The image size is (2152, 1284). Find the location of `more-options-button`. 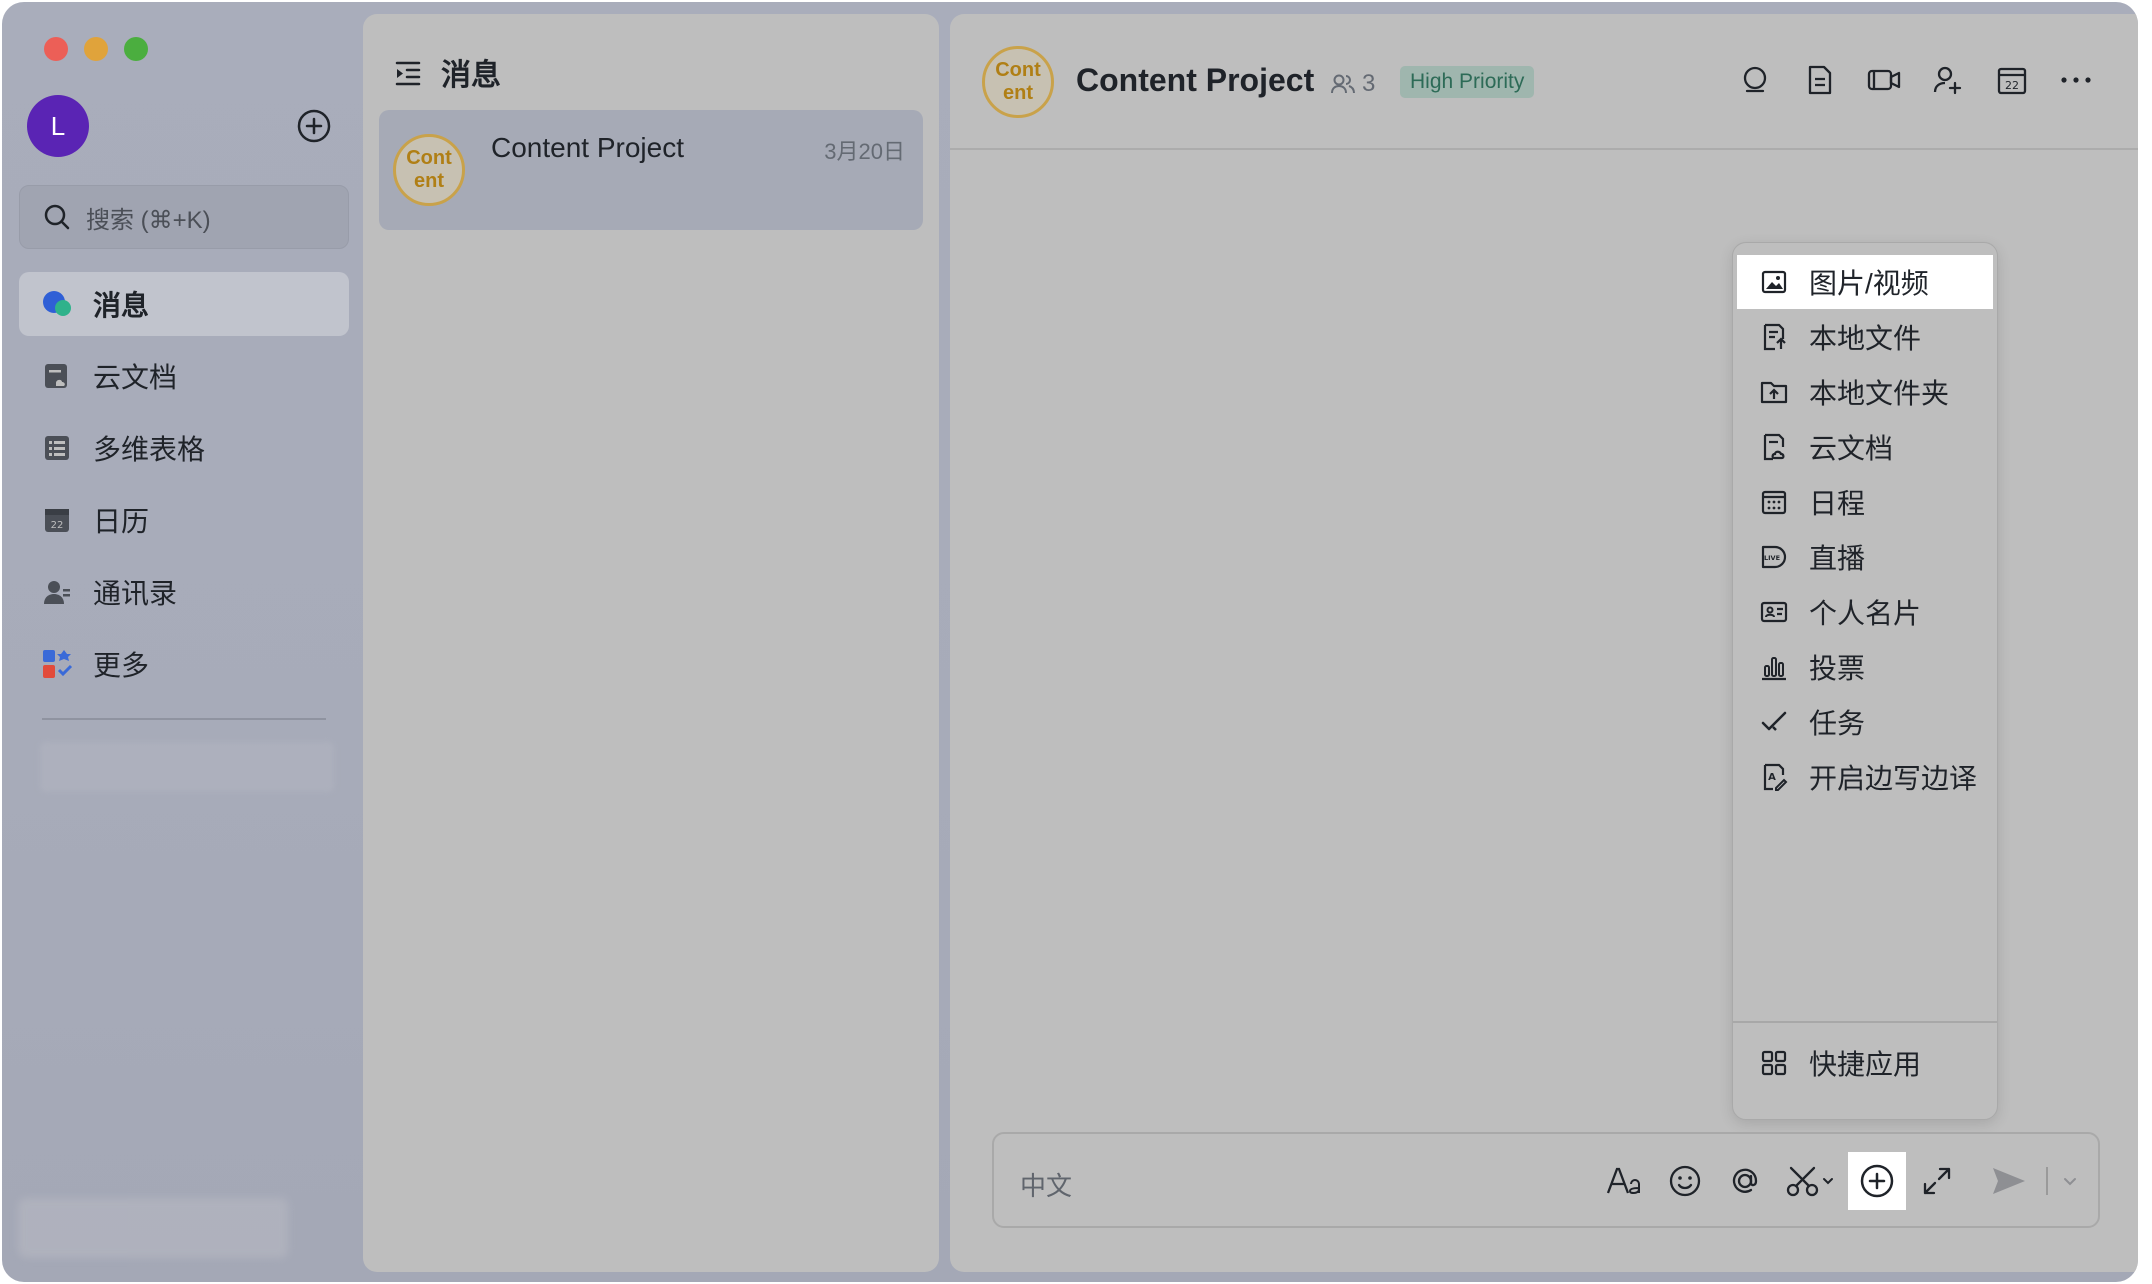

more-options-button is located at coordinates (2076, 80).